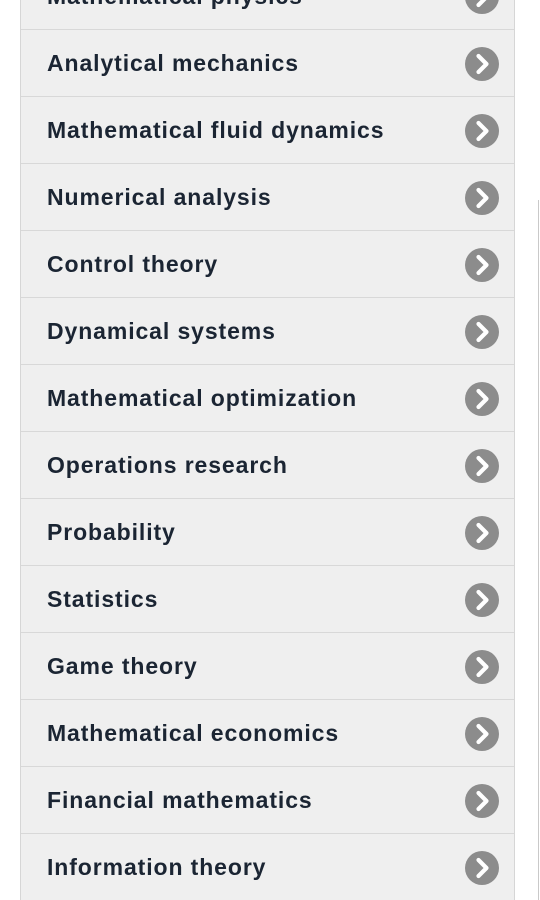 This screenshot has height=900, width=540. Describe the element at coordinates (216, 130) in the screenshot. I see `menu-item-label: Mathematical fluid dynamics` at that location.